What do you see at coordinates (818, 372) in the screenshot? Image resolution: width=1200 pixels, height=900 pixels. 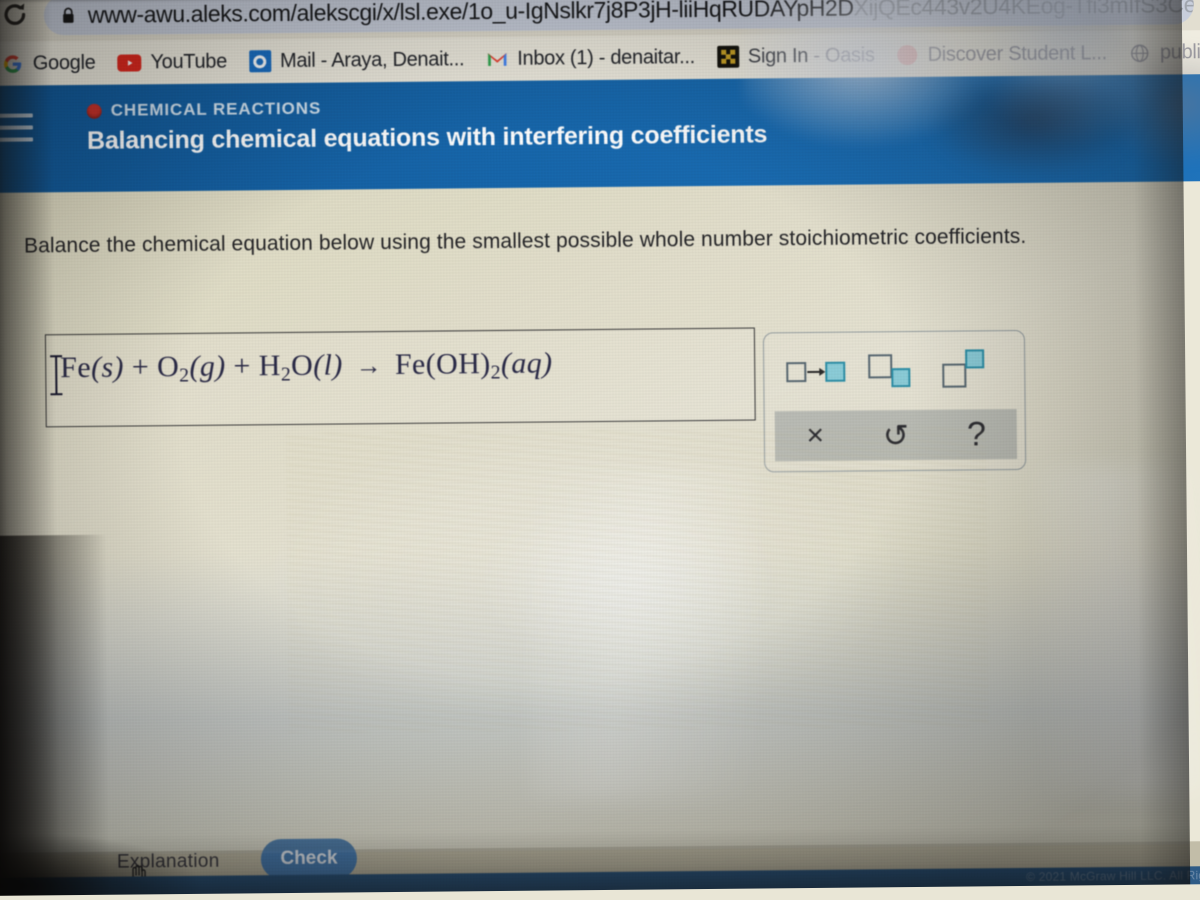 I see `reaction-arrow-icon` at bounding box center [818, 372].